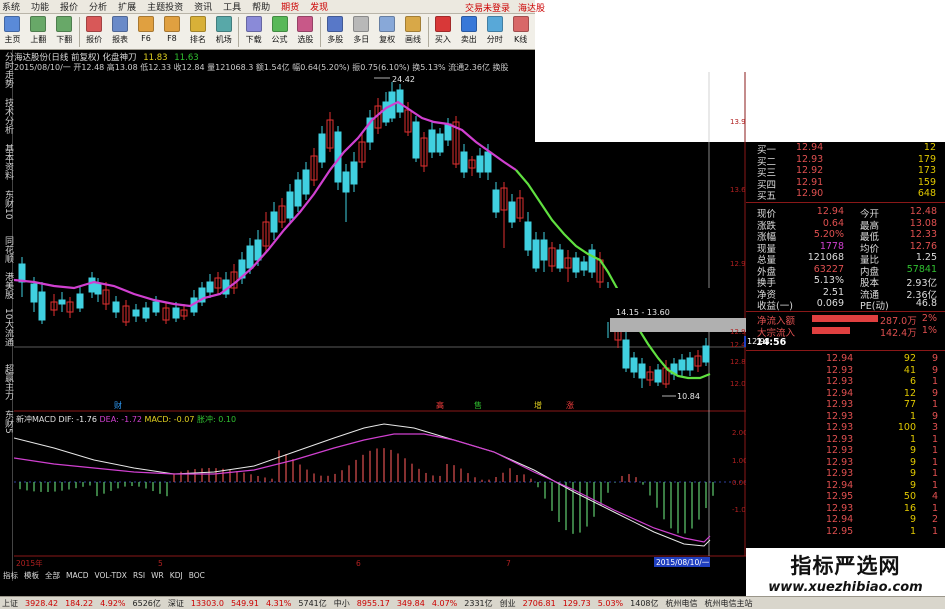 The height and width of the screenshot is (609, 945). What do you see at coordinates (203, 6) in the screenshot?
I see `menu-item: 资讯` at bounding box center [203, 6].